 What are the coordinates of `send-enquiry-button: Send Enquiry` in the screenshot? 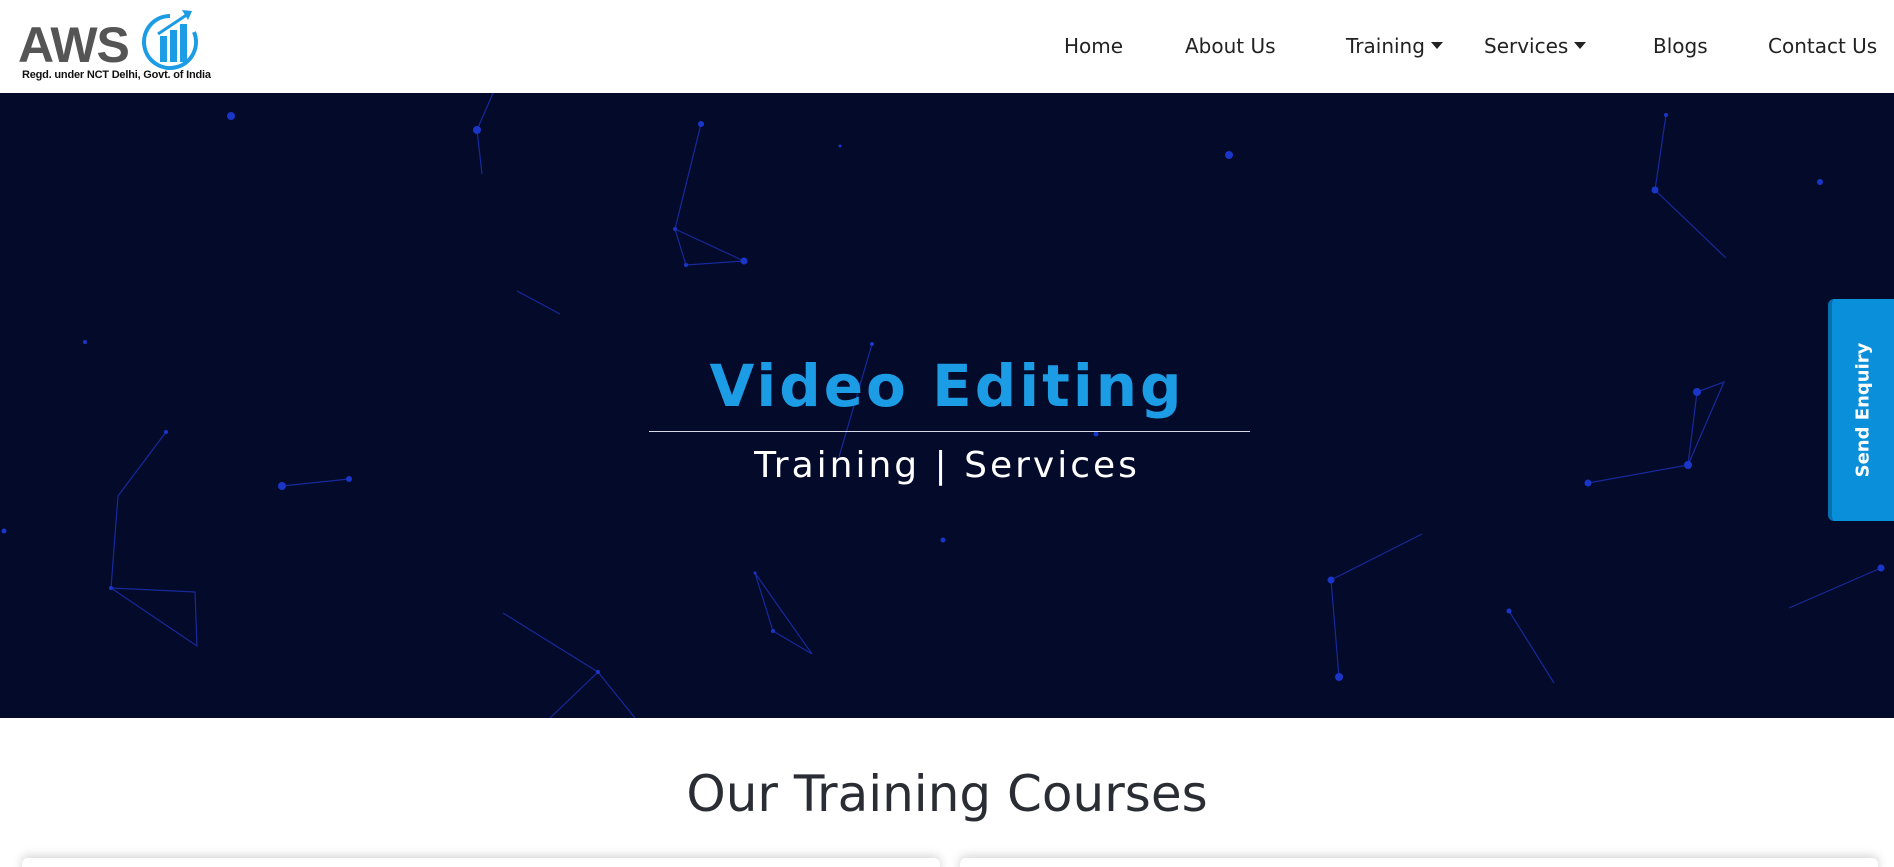 It's located at (1861, 410).